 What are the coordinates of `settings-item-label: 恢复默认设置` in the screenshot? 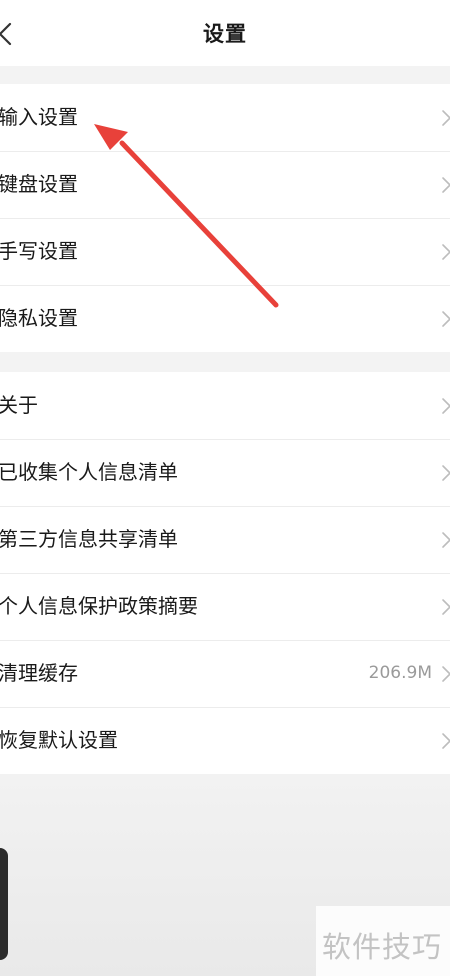 It's located at (59, 740).